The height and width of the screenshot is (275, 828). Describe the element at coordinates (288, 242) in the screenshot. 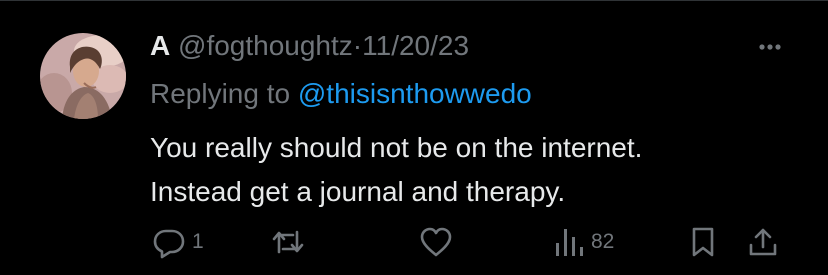

I see `retweet-arrows-icon` at that location.